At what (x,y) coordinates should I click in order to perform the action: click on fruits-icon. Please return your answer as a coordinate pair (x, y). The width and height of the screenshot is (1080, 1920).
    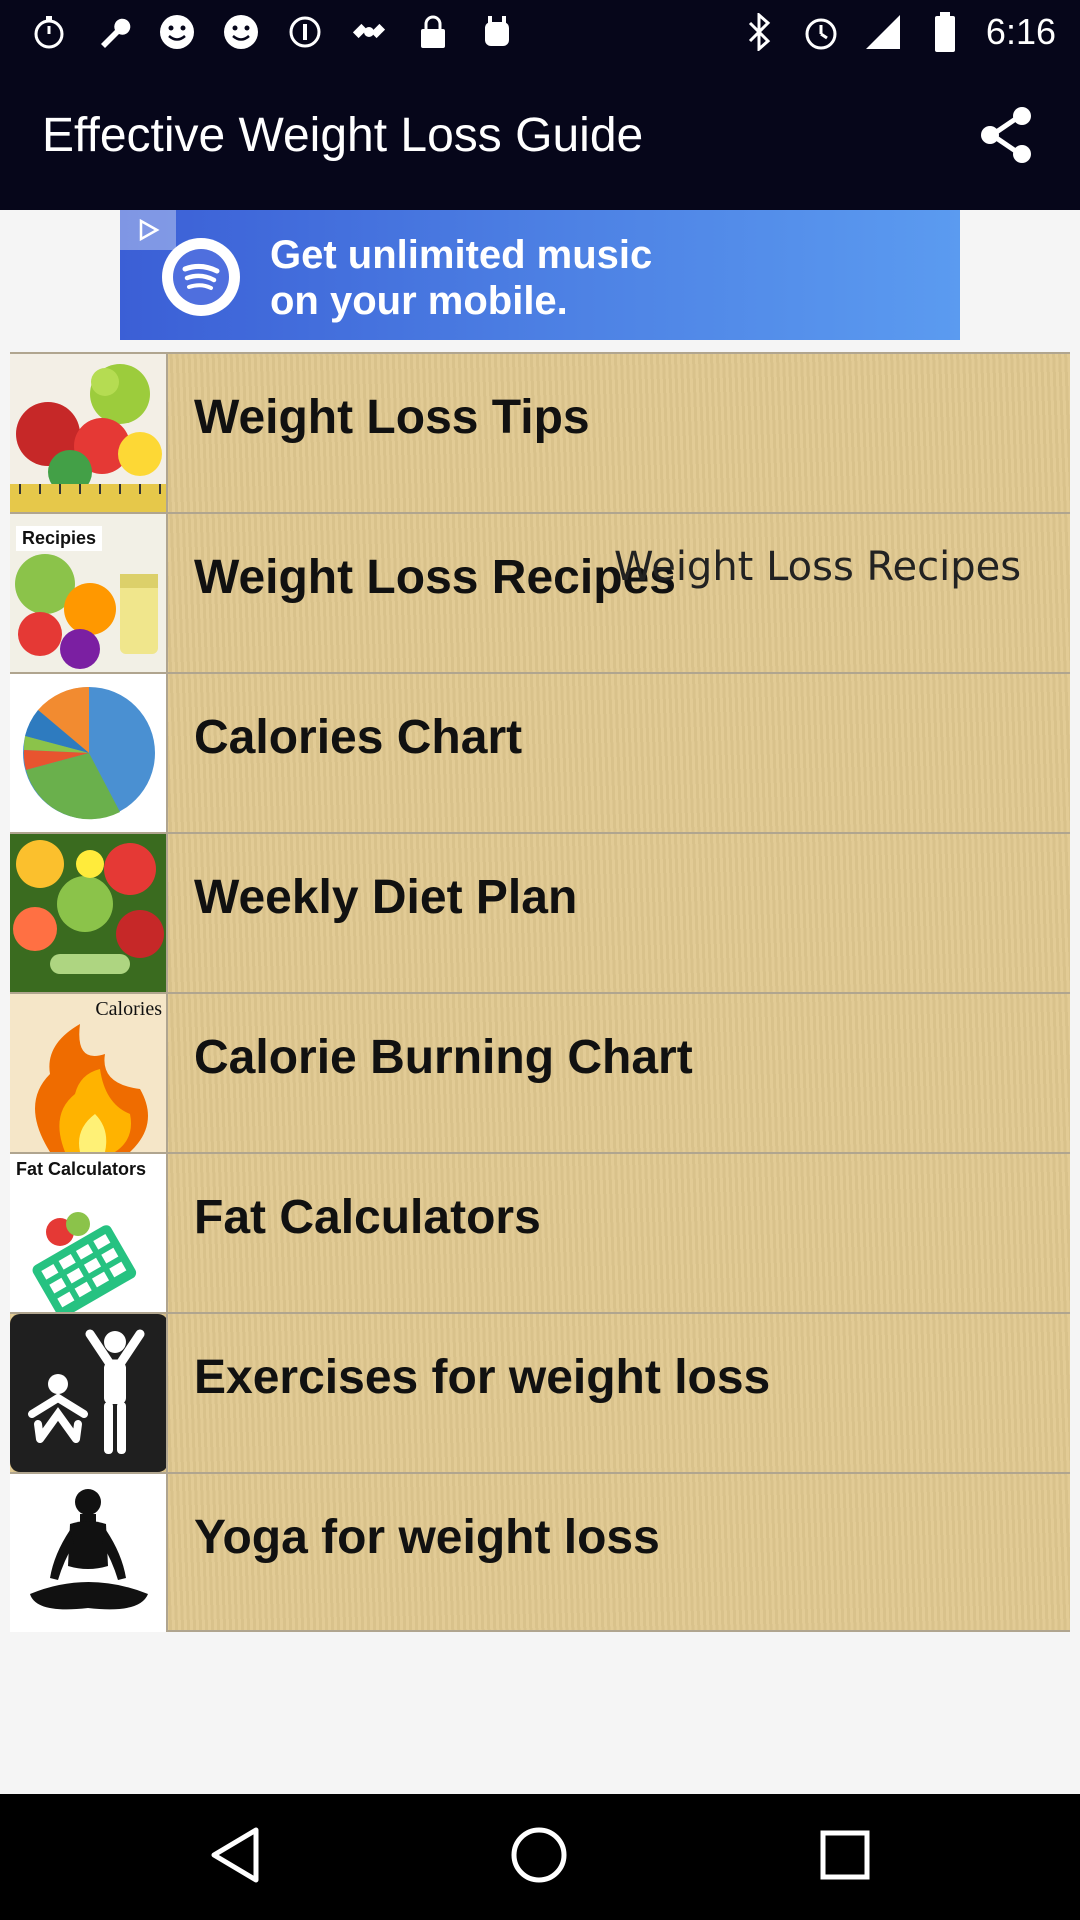
    Looking at the image, I should click on (89, 433).